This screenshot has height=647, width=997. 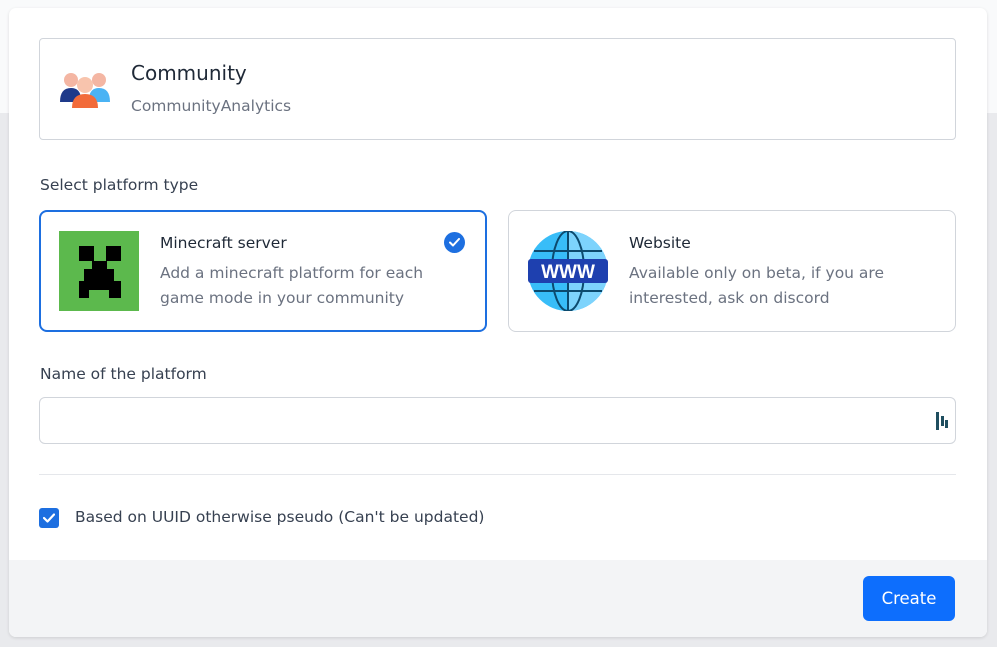 I want to click on platform-name-input, so click(x=497, y=420).